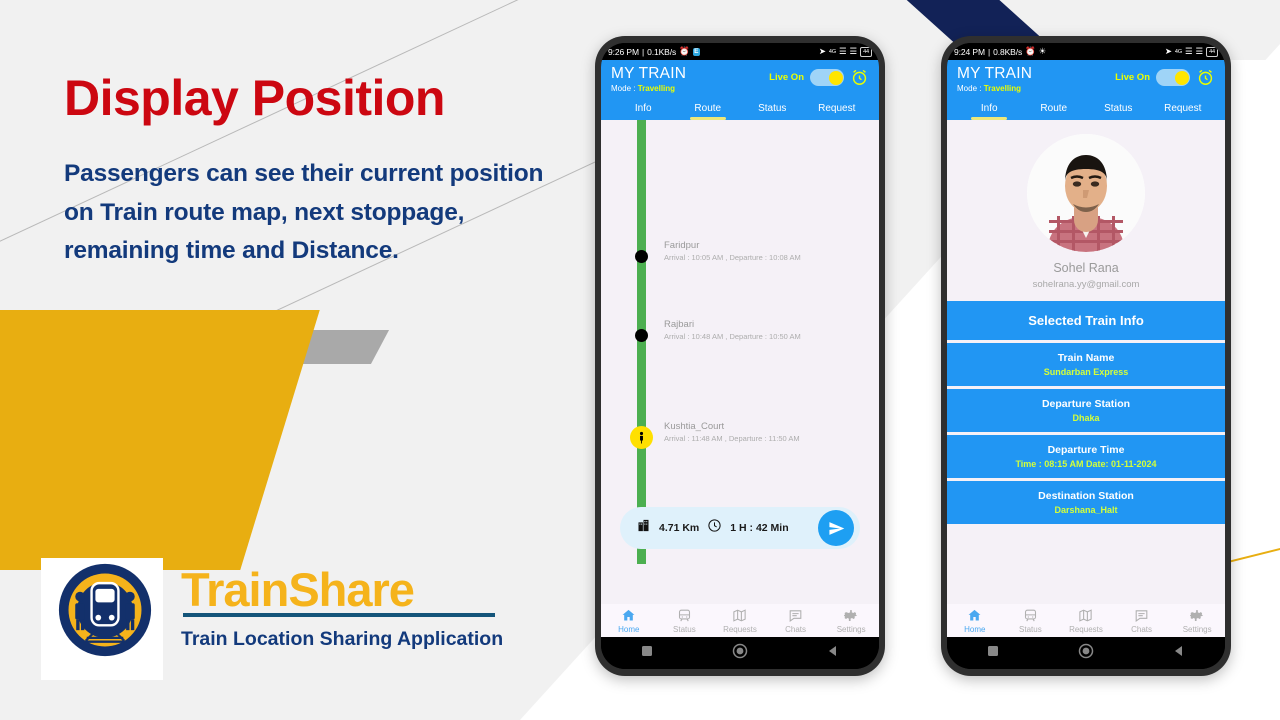 The image size is (1280, 720). Describe the element at coordinates (759, 528) in the screenshot. I see `eta-duration: 1 H : 42 Min` at that location.